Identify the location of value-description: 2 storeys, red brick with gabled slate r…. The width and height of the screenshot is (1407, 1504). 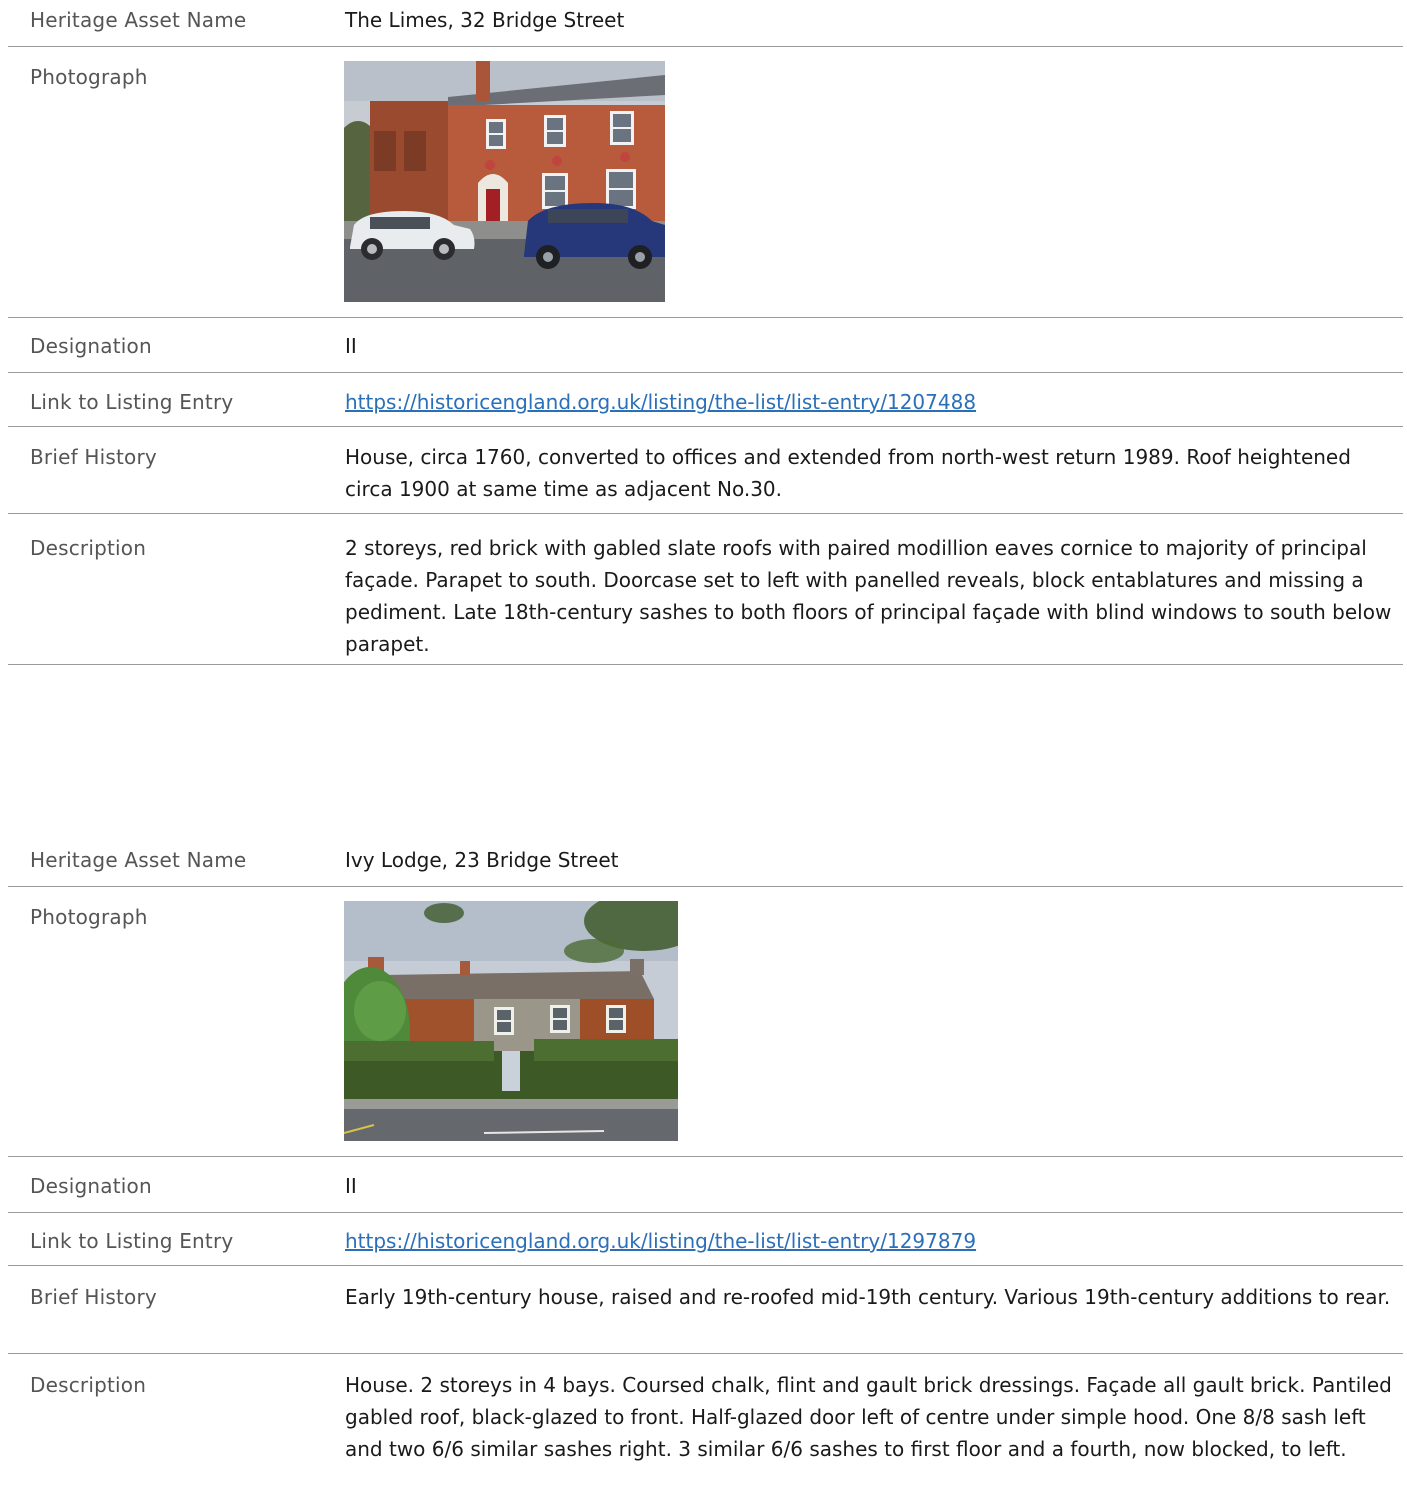
(868, 596).